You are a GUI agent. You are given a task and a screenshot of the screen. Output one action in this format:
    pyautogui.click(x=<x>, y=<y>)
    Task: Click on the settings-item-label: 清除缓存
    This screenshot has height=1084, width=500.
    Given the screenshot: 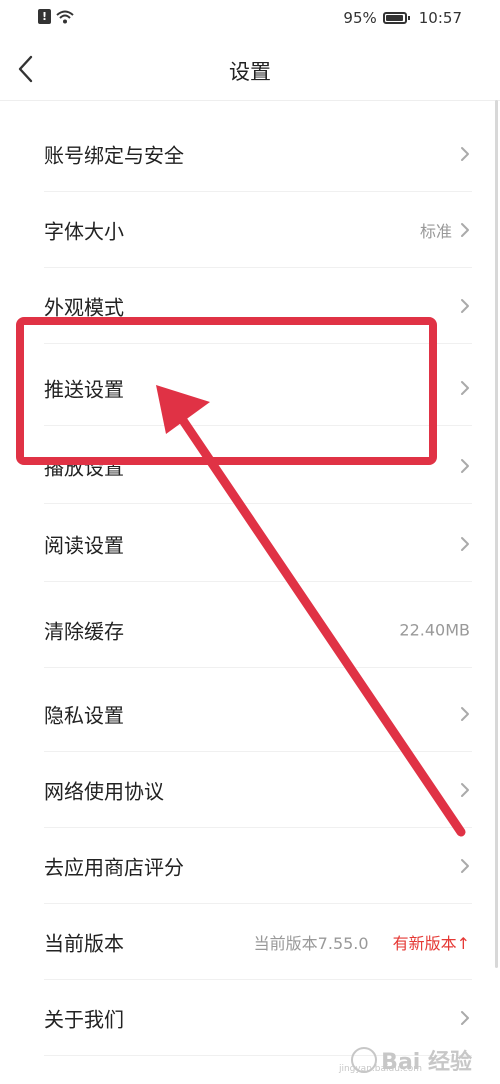 What is the action you would take?
    pyautogui.click(x=84, y=631)
    